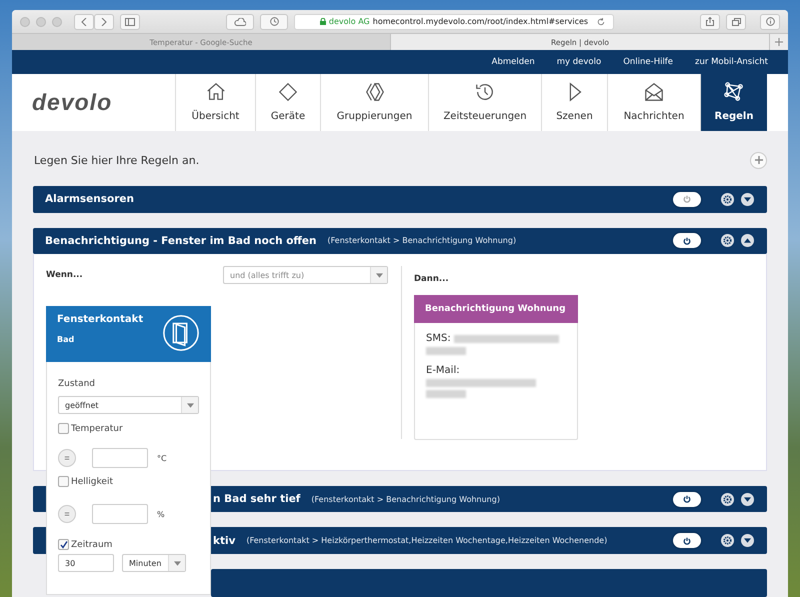 Image resolution: width=800 pixels, height=597 pixels. Describe the element at coordinates (161, 514) in the screenshot. I see `unit-label: %` at that location.